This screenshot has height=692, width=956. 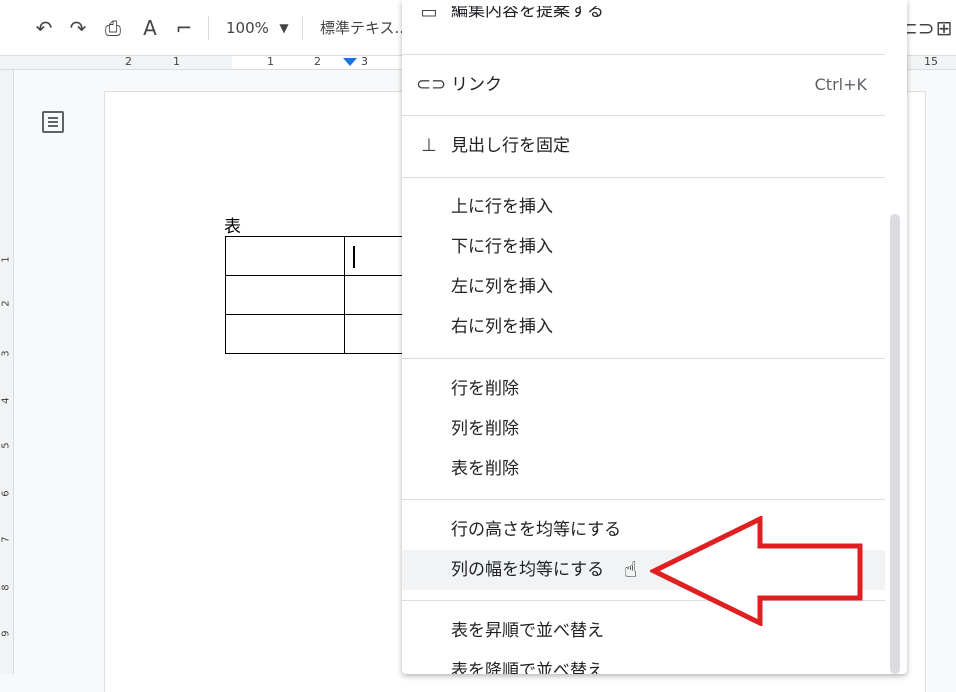 I want to click on menu-item-label: 行を削除, so click(x=485, y=389).